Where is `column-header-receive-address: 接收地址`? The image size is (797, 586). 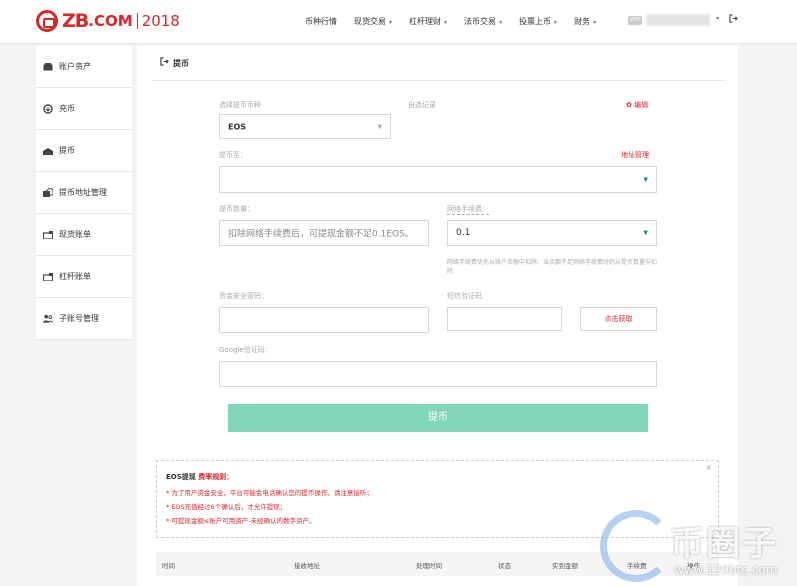 column-header-receive-address: 接收地址 is located at coordinates (307, 566).